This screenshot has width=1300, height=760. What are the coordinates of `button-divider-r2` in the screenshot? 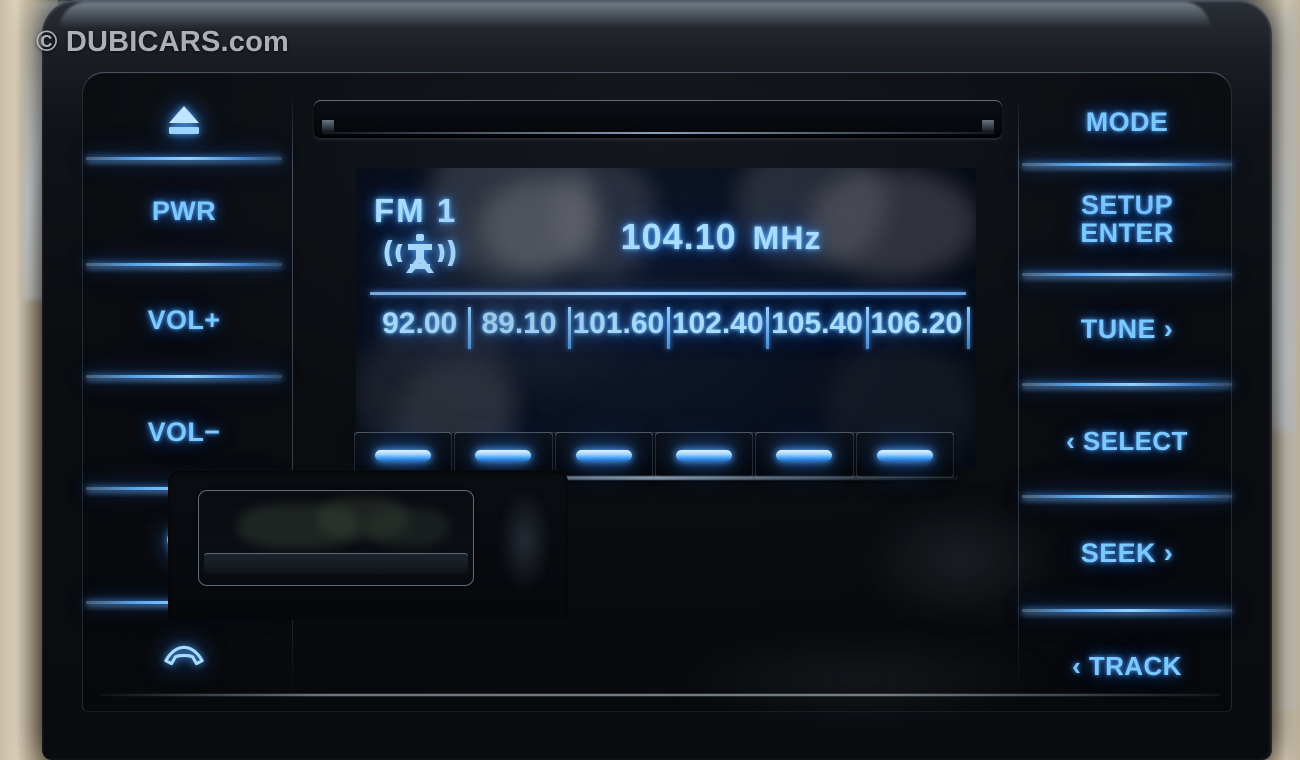 It's located at (1127, 275).